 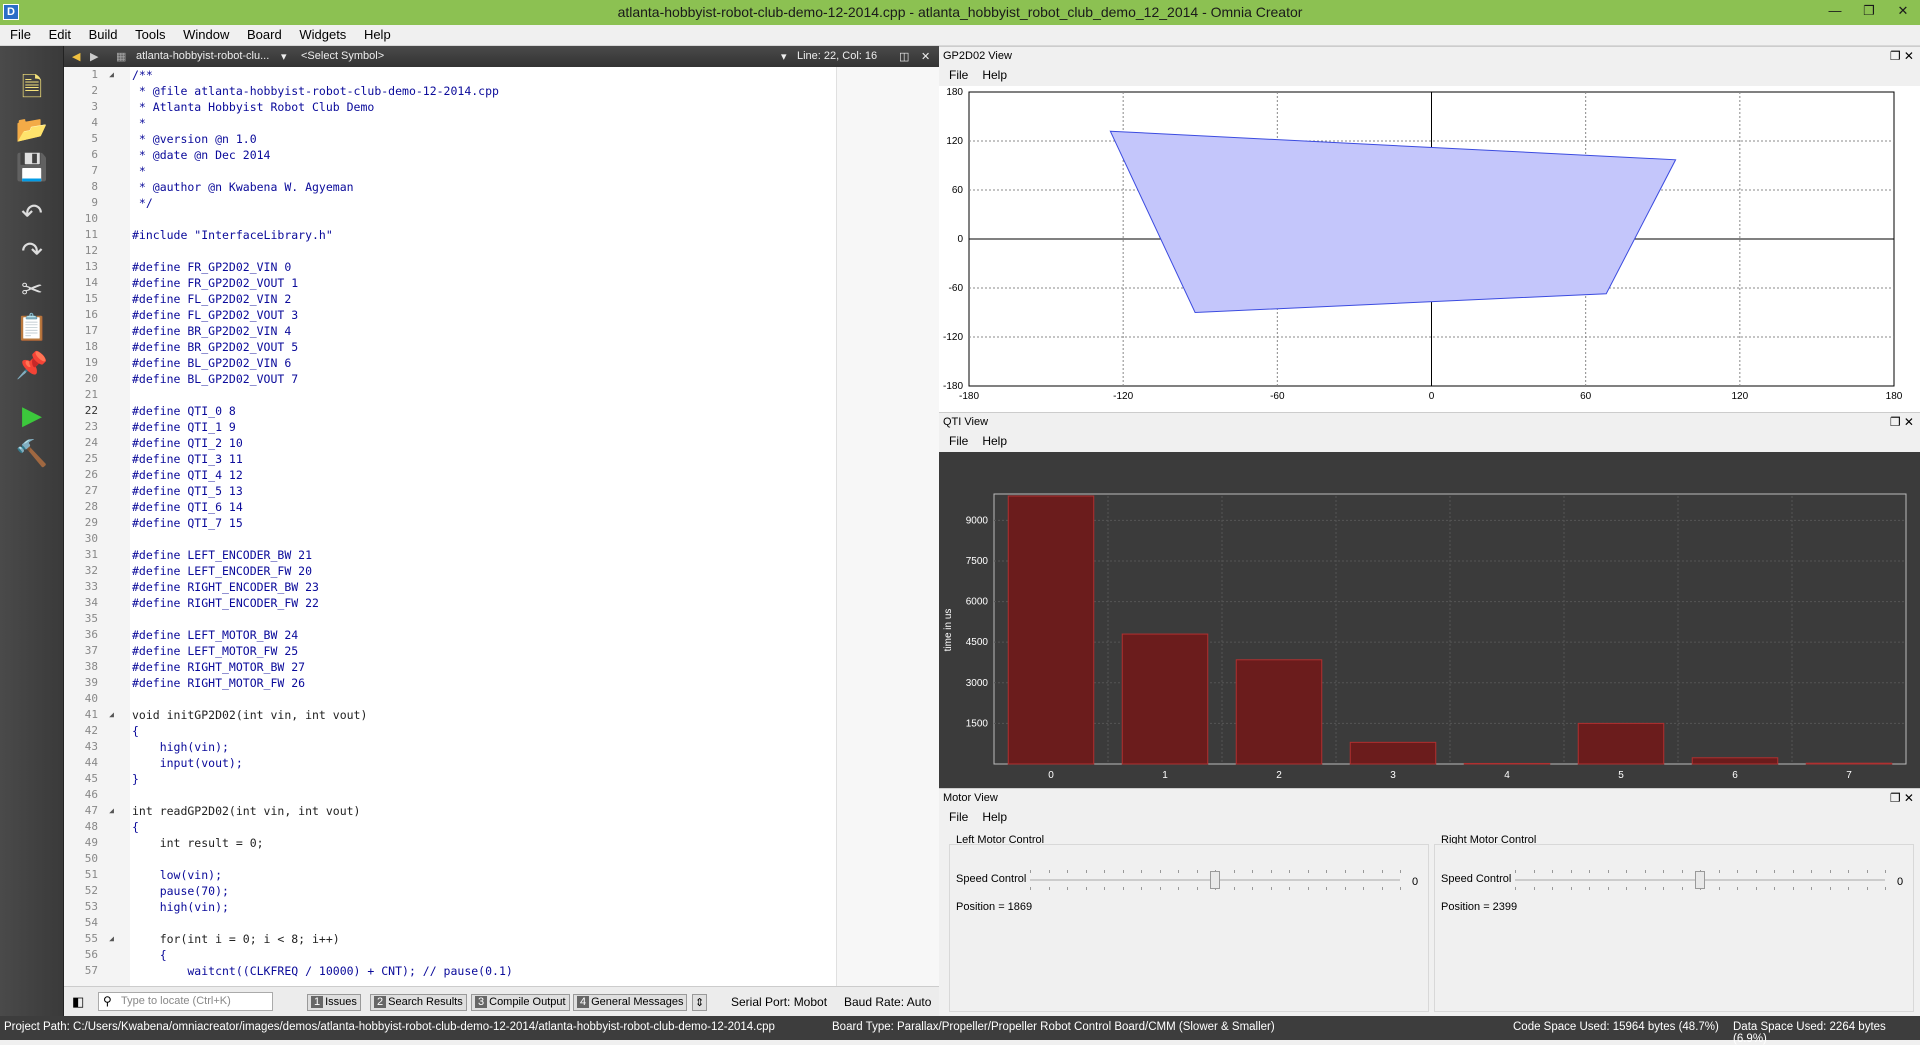 I want to click on left-slider-handle, so click(x=1215, y=880).